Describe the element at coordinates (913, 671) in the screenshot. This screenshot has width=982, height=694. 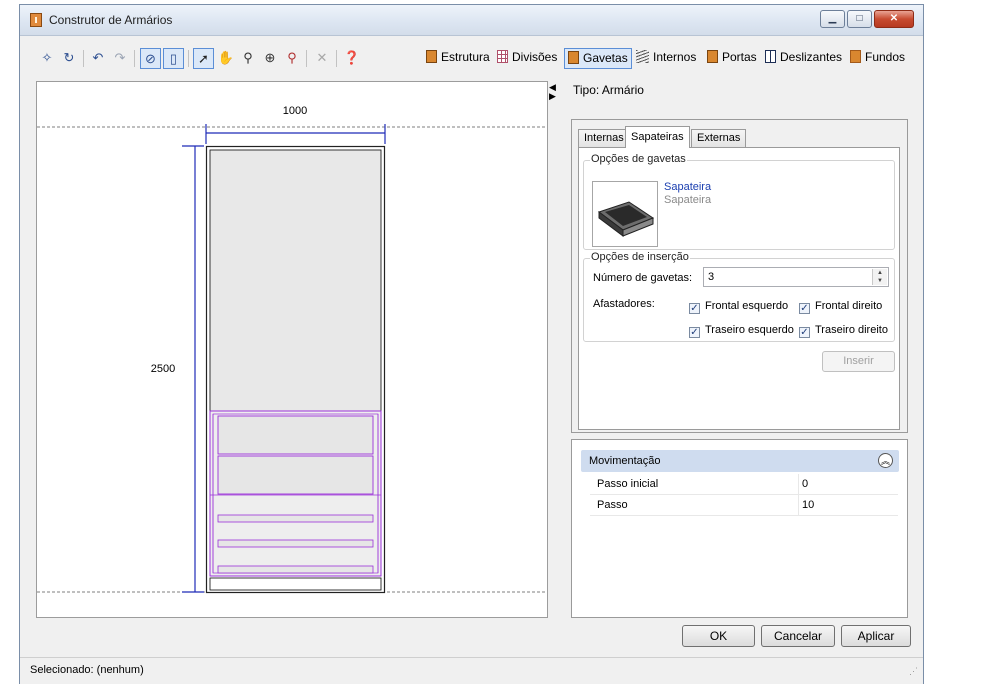
I see `resize-grip-icon: ⋰` at that location.